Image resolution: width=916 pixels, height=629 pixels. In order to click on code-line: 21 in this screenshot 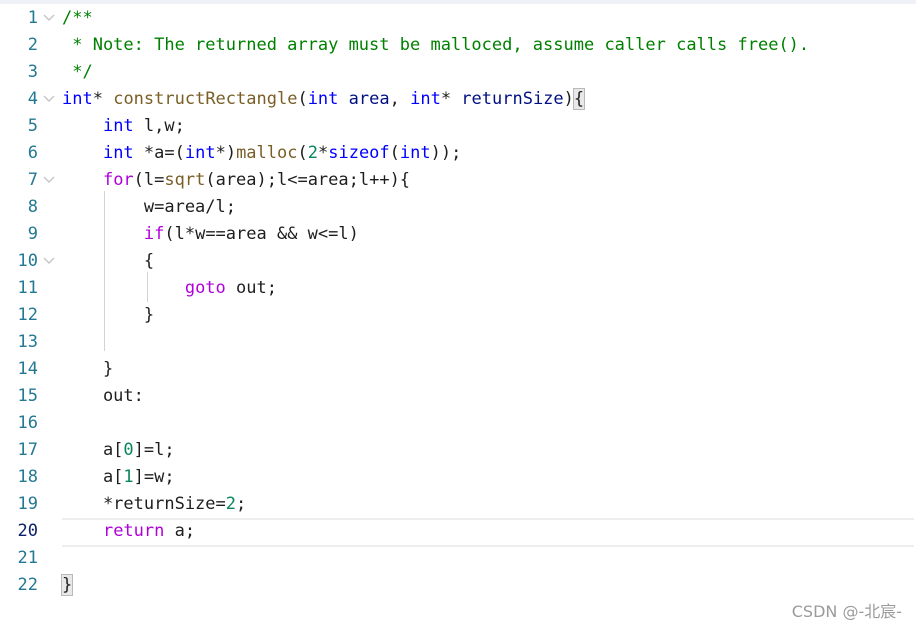, I will do `click(458, 558)`.